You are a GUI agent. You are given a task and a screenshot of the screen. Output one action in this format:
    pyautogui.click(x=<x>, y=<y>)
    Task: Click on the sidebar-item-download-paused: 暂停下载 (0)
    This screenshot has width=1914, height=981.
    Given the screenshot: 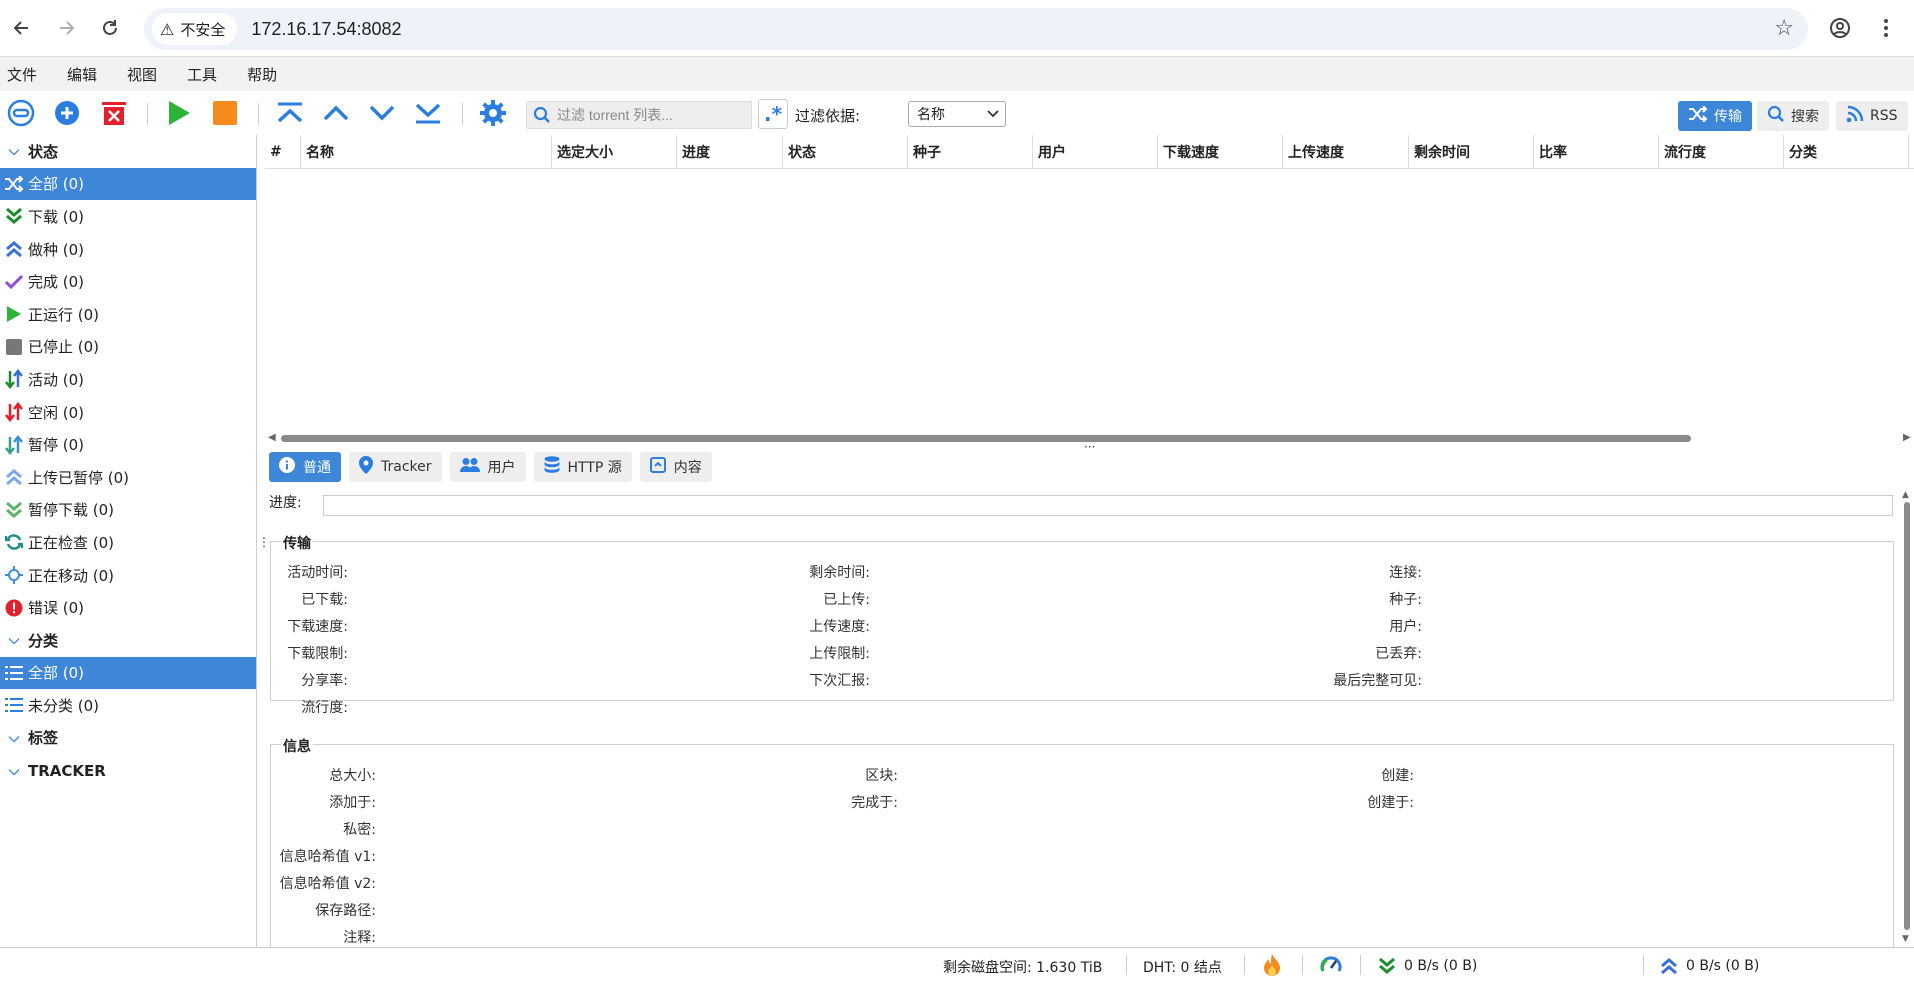 What is the action you would take?
    pyautogui.click(x=128, y=510)
    